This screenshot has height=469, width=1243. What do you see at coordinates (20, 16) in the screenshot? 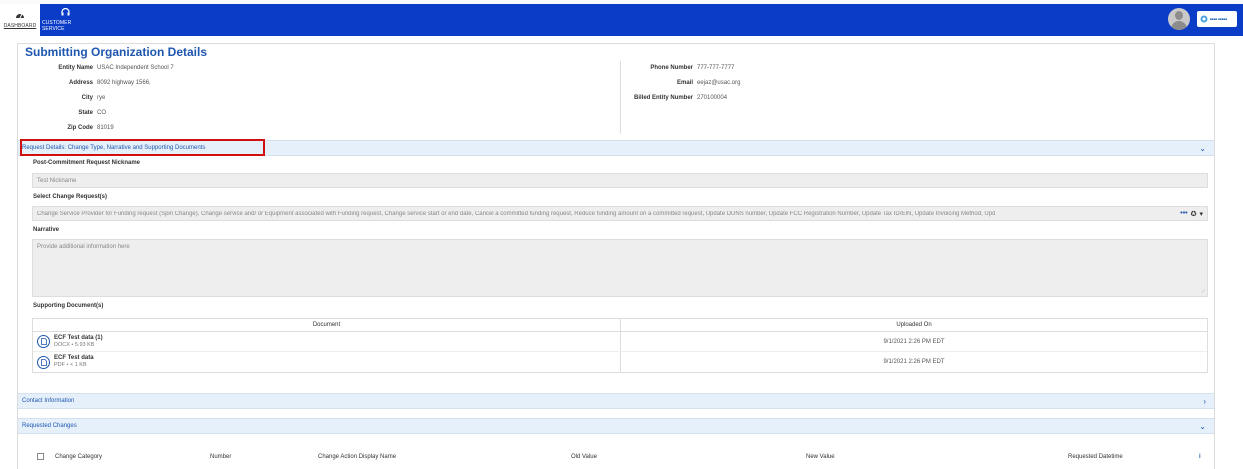
I see `dashboard-icon` at bounding box center [20, 16].